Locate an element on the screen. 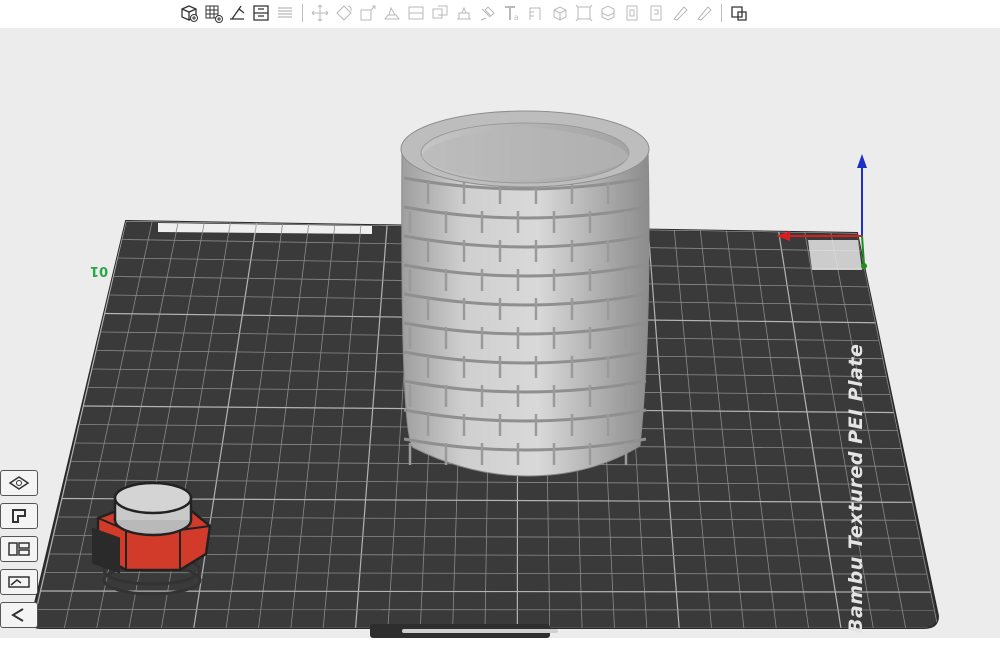  object-list-button is located at coordinates (19, 516).